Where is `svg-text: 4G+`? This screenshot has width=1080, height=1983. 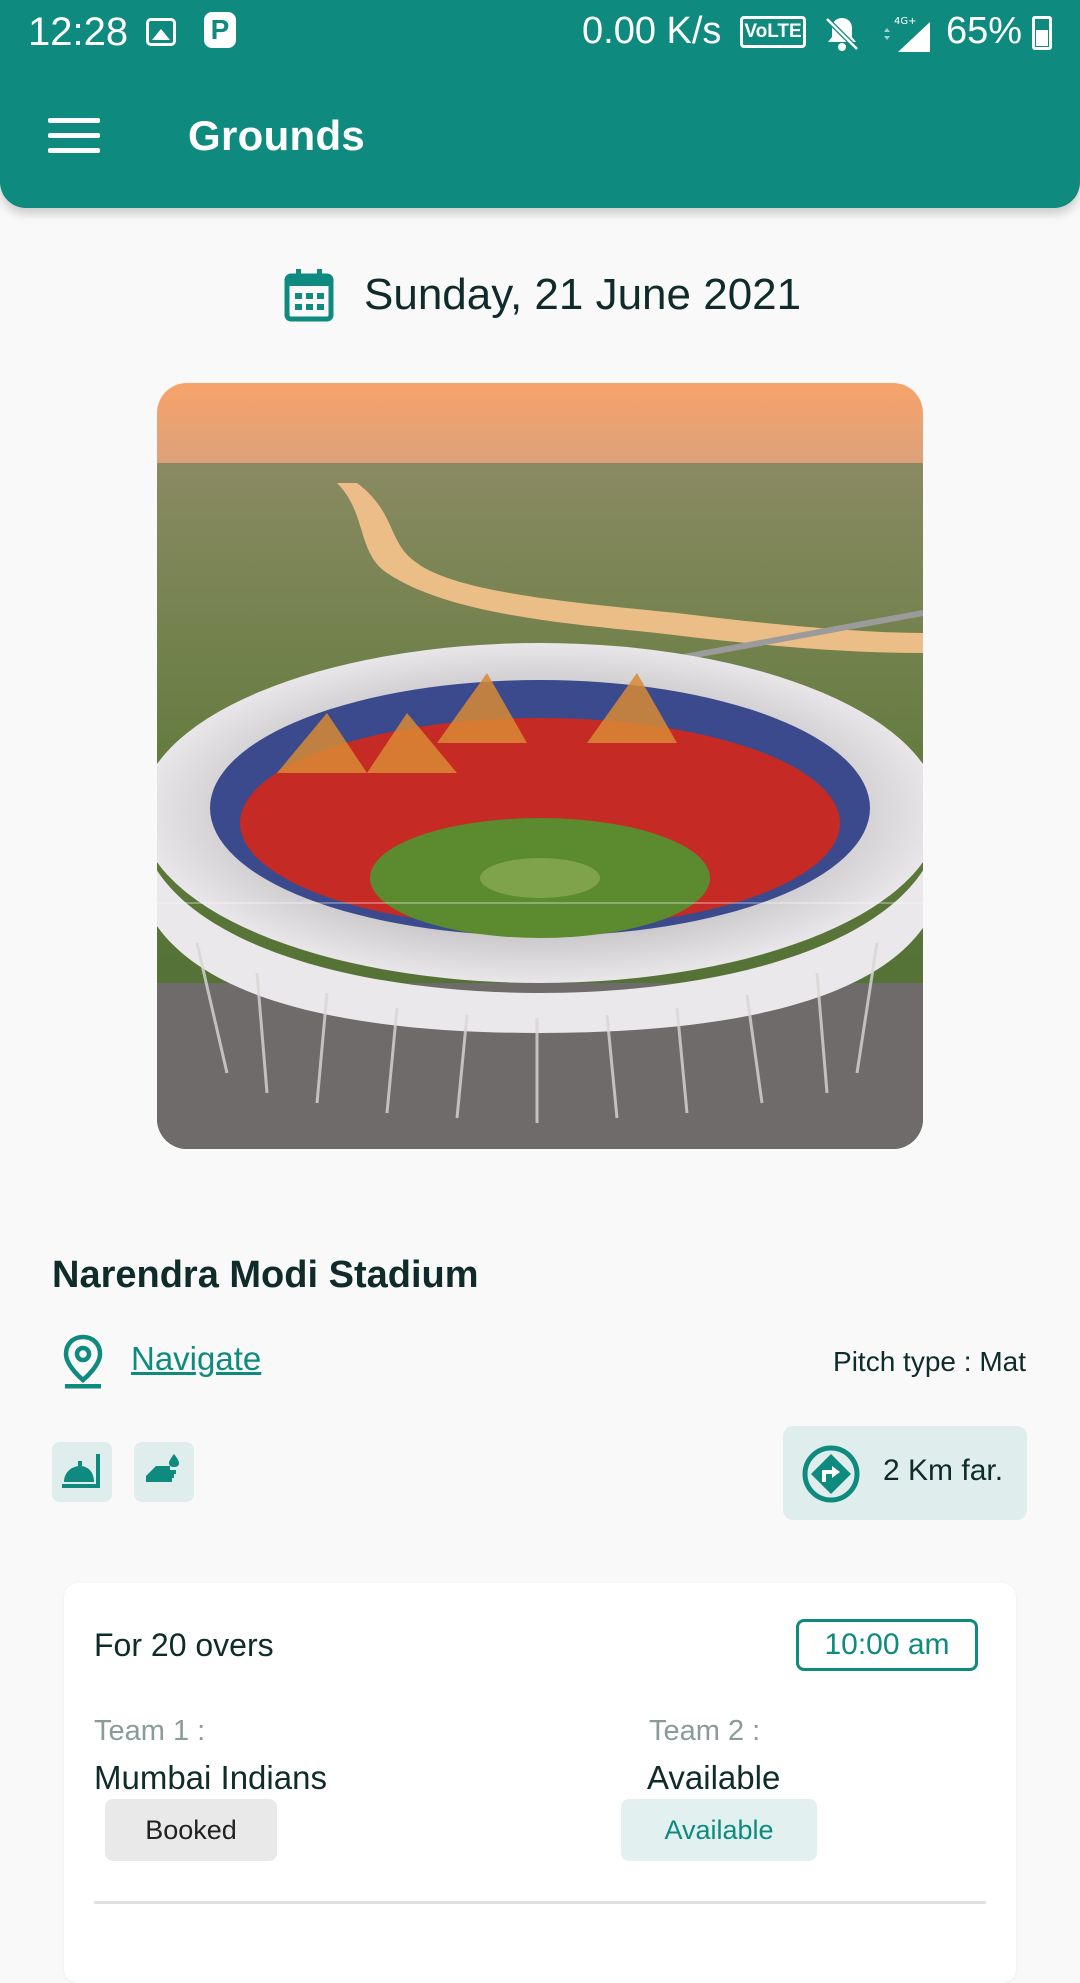
svg-text: 4G+ is located at coordinates (905, 21).